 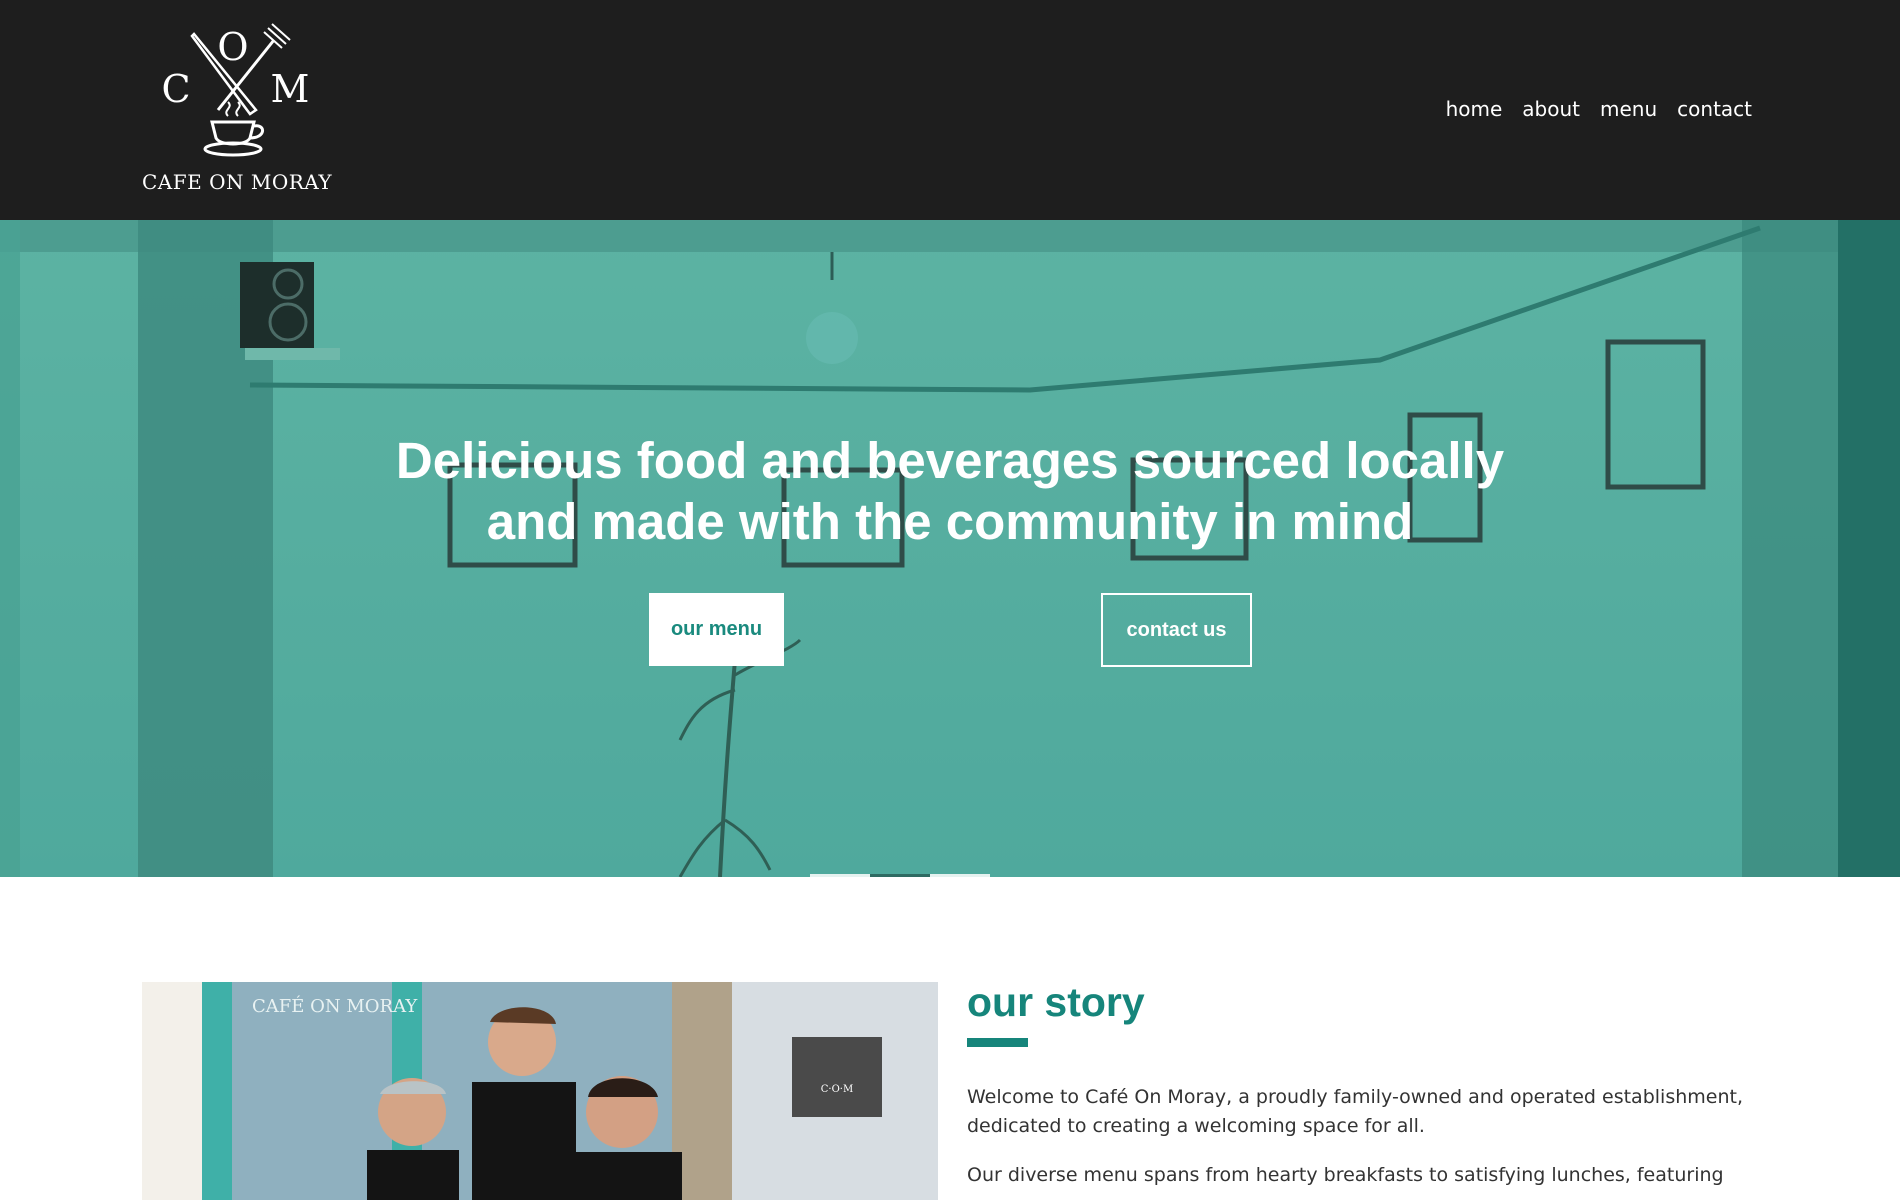 I want to click on nav-about: about, so click(x=1551, y=109).